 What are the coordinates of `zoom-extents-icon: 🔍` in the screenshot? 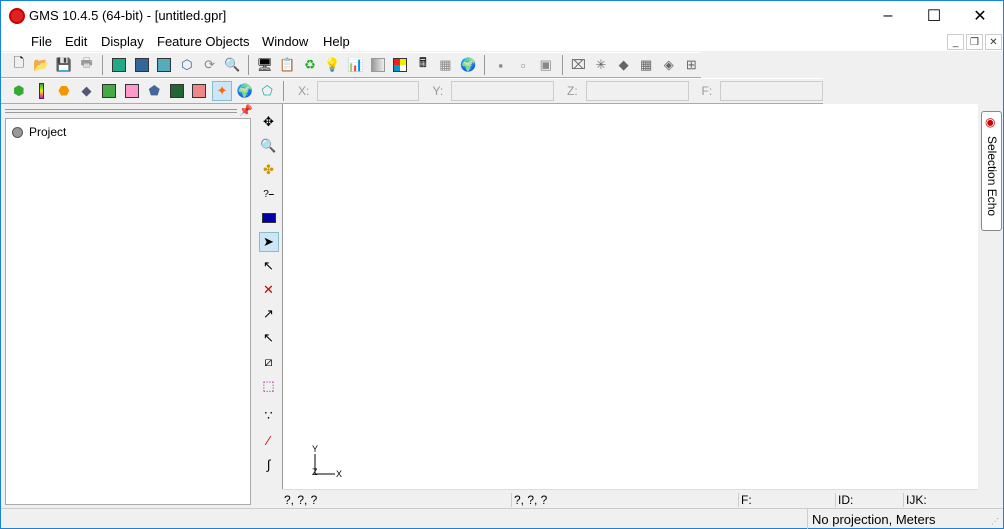 It's located at (232, 65).